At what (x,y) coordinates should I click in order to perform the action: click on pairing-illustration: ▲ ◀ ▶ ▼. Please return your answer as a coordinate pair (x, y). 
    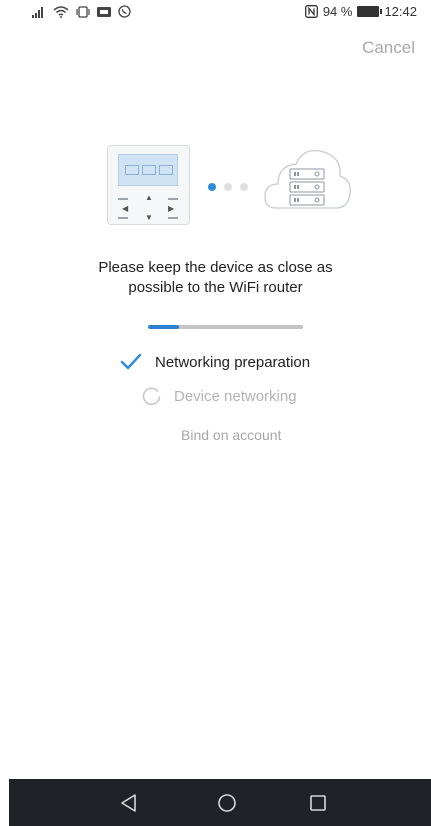
    Looking at the image, I should click on (215, 185).